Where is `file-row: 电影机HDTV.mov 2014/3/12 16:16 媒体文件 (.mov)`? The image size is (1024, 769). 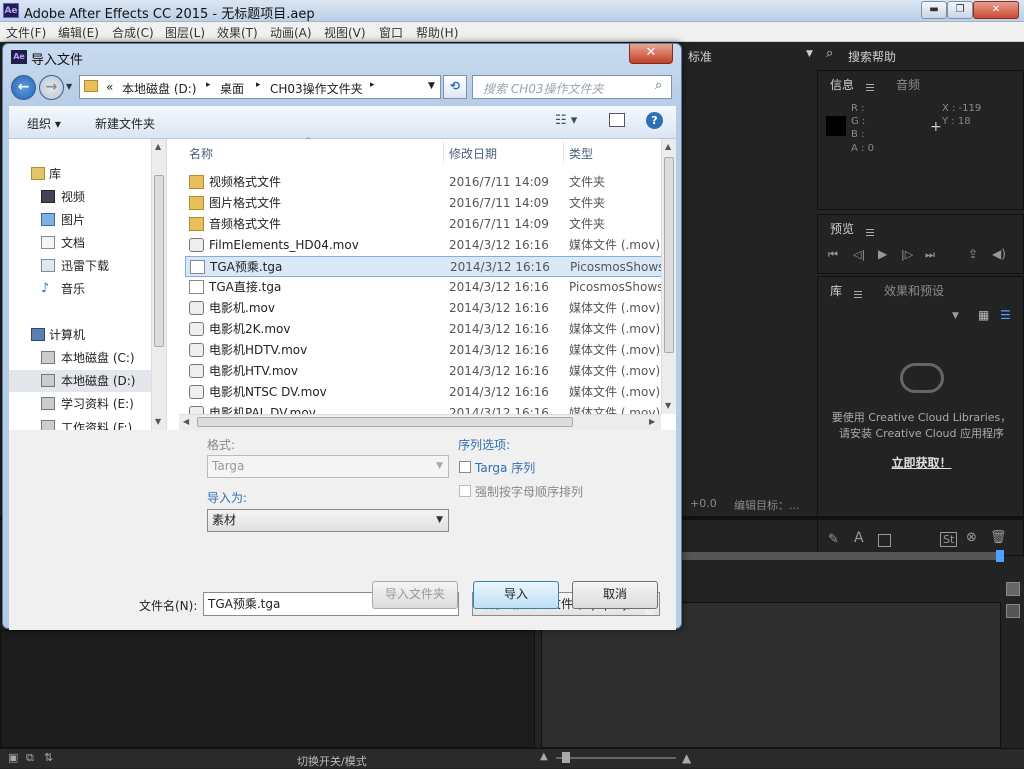
file-row: 电影机HDTV.mov 2014/3/12 16:16 媒体文件 (.mov) is located at coordinates (424, 350).